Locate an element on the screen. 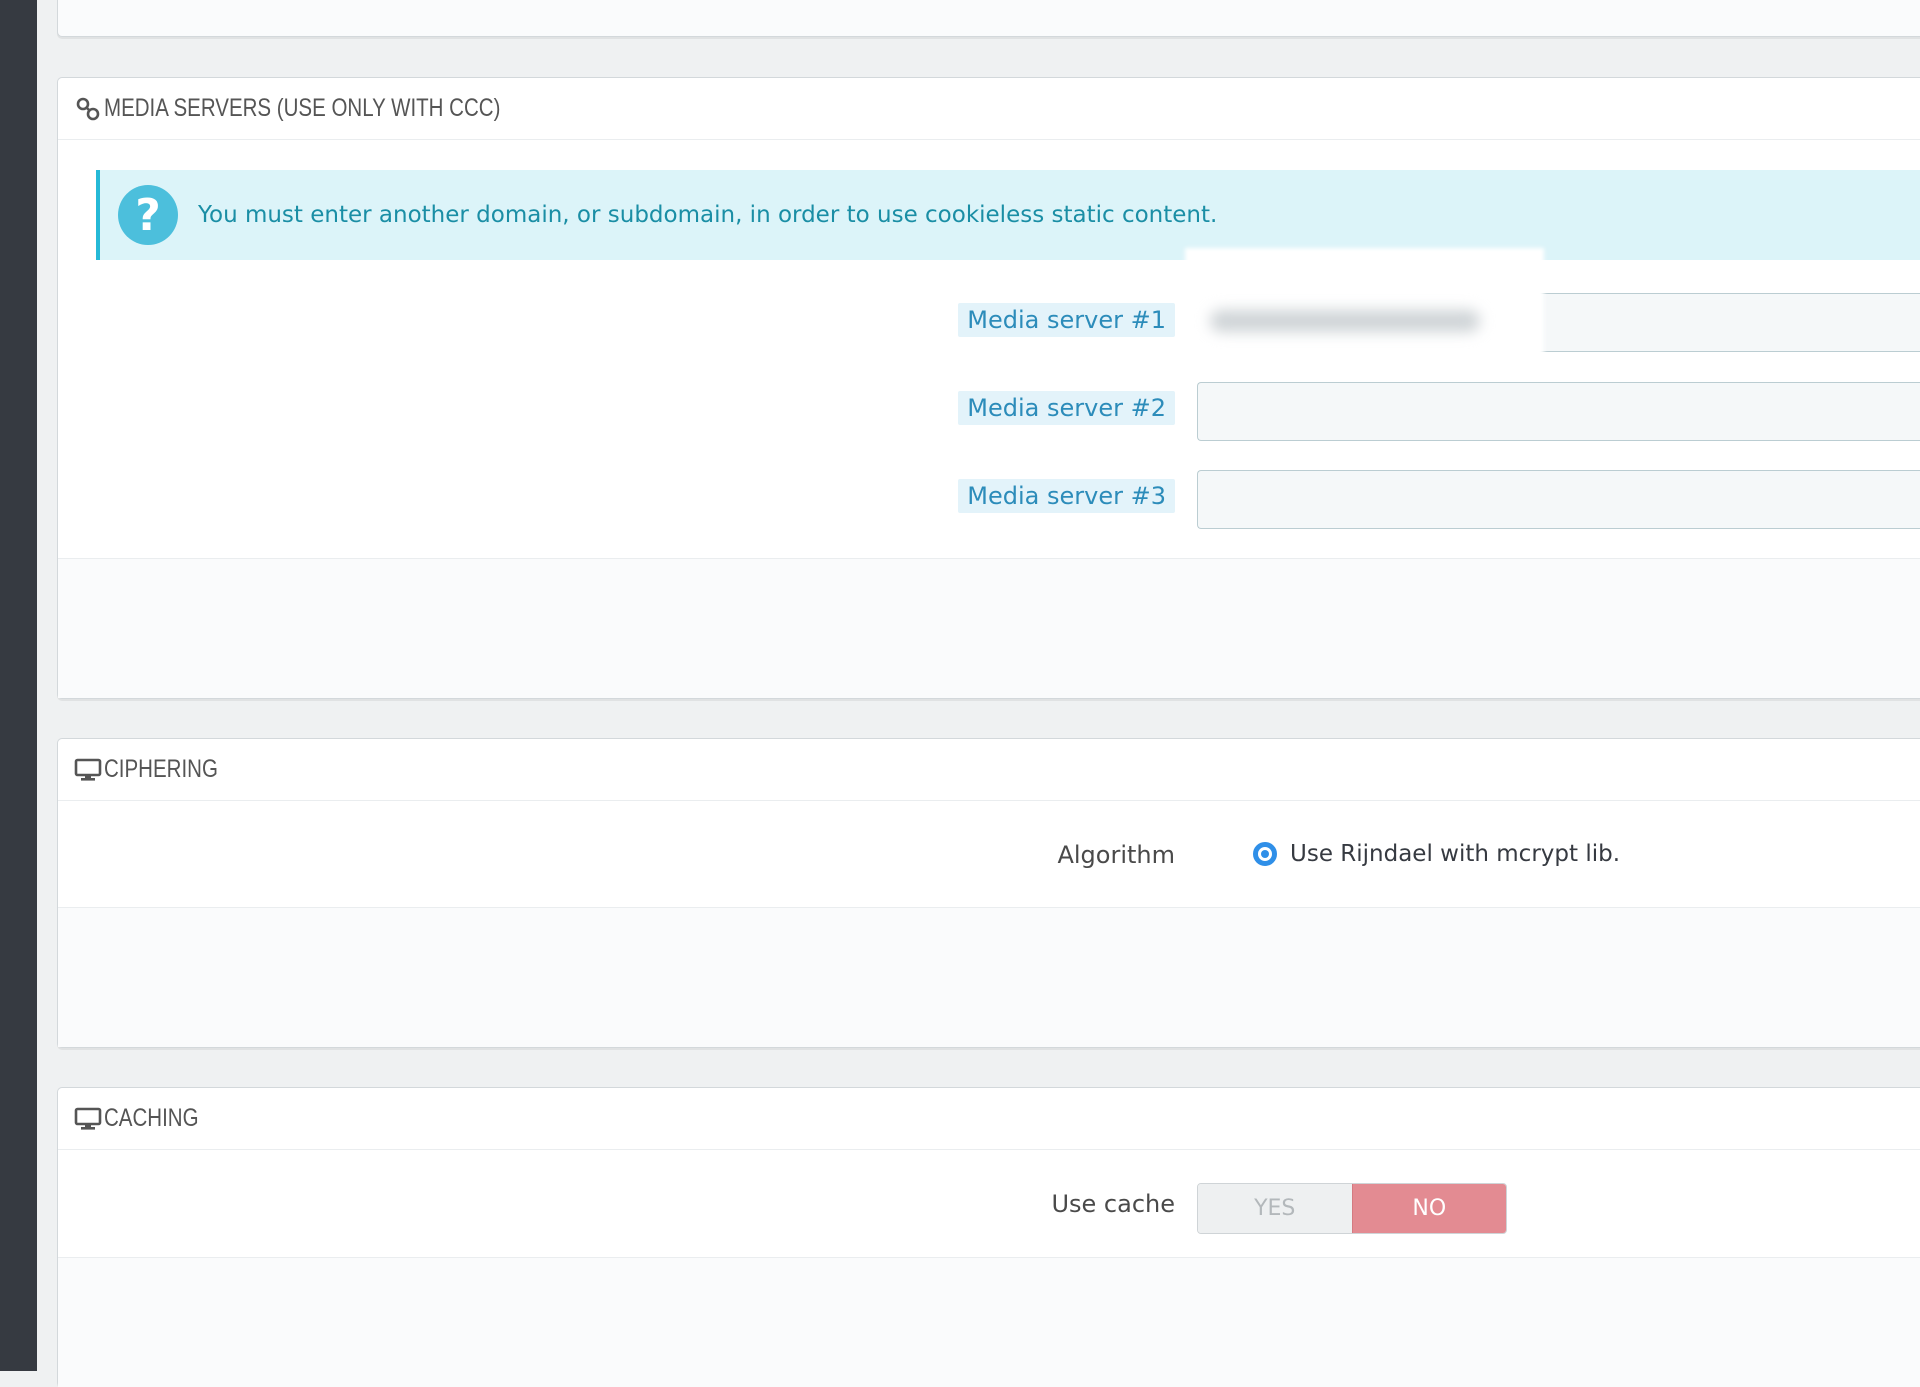 The width and height of the screenshot is (1920, 1387). redacted-value is located at coordinates (1345, 321).